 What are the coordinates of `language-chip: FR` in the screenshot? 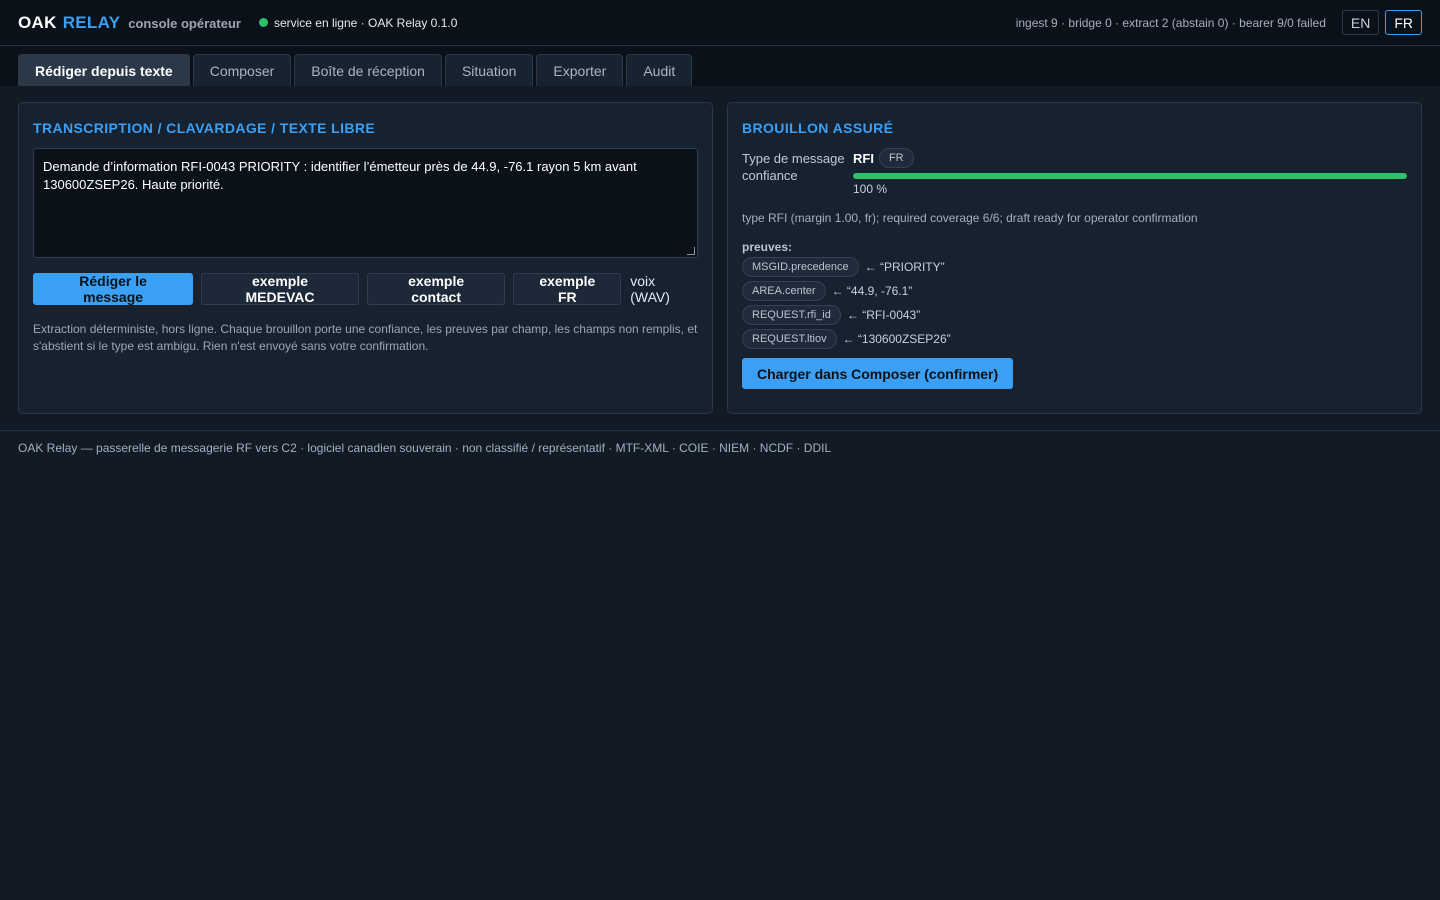 It's located at (896, 158).